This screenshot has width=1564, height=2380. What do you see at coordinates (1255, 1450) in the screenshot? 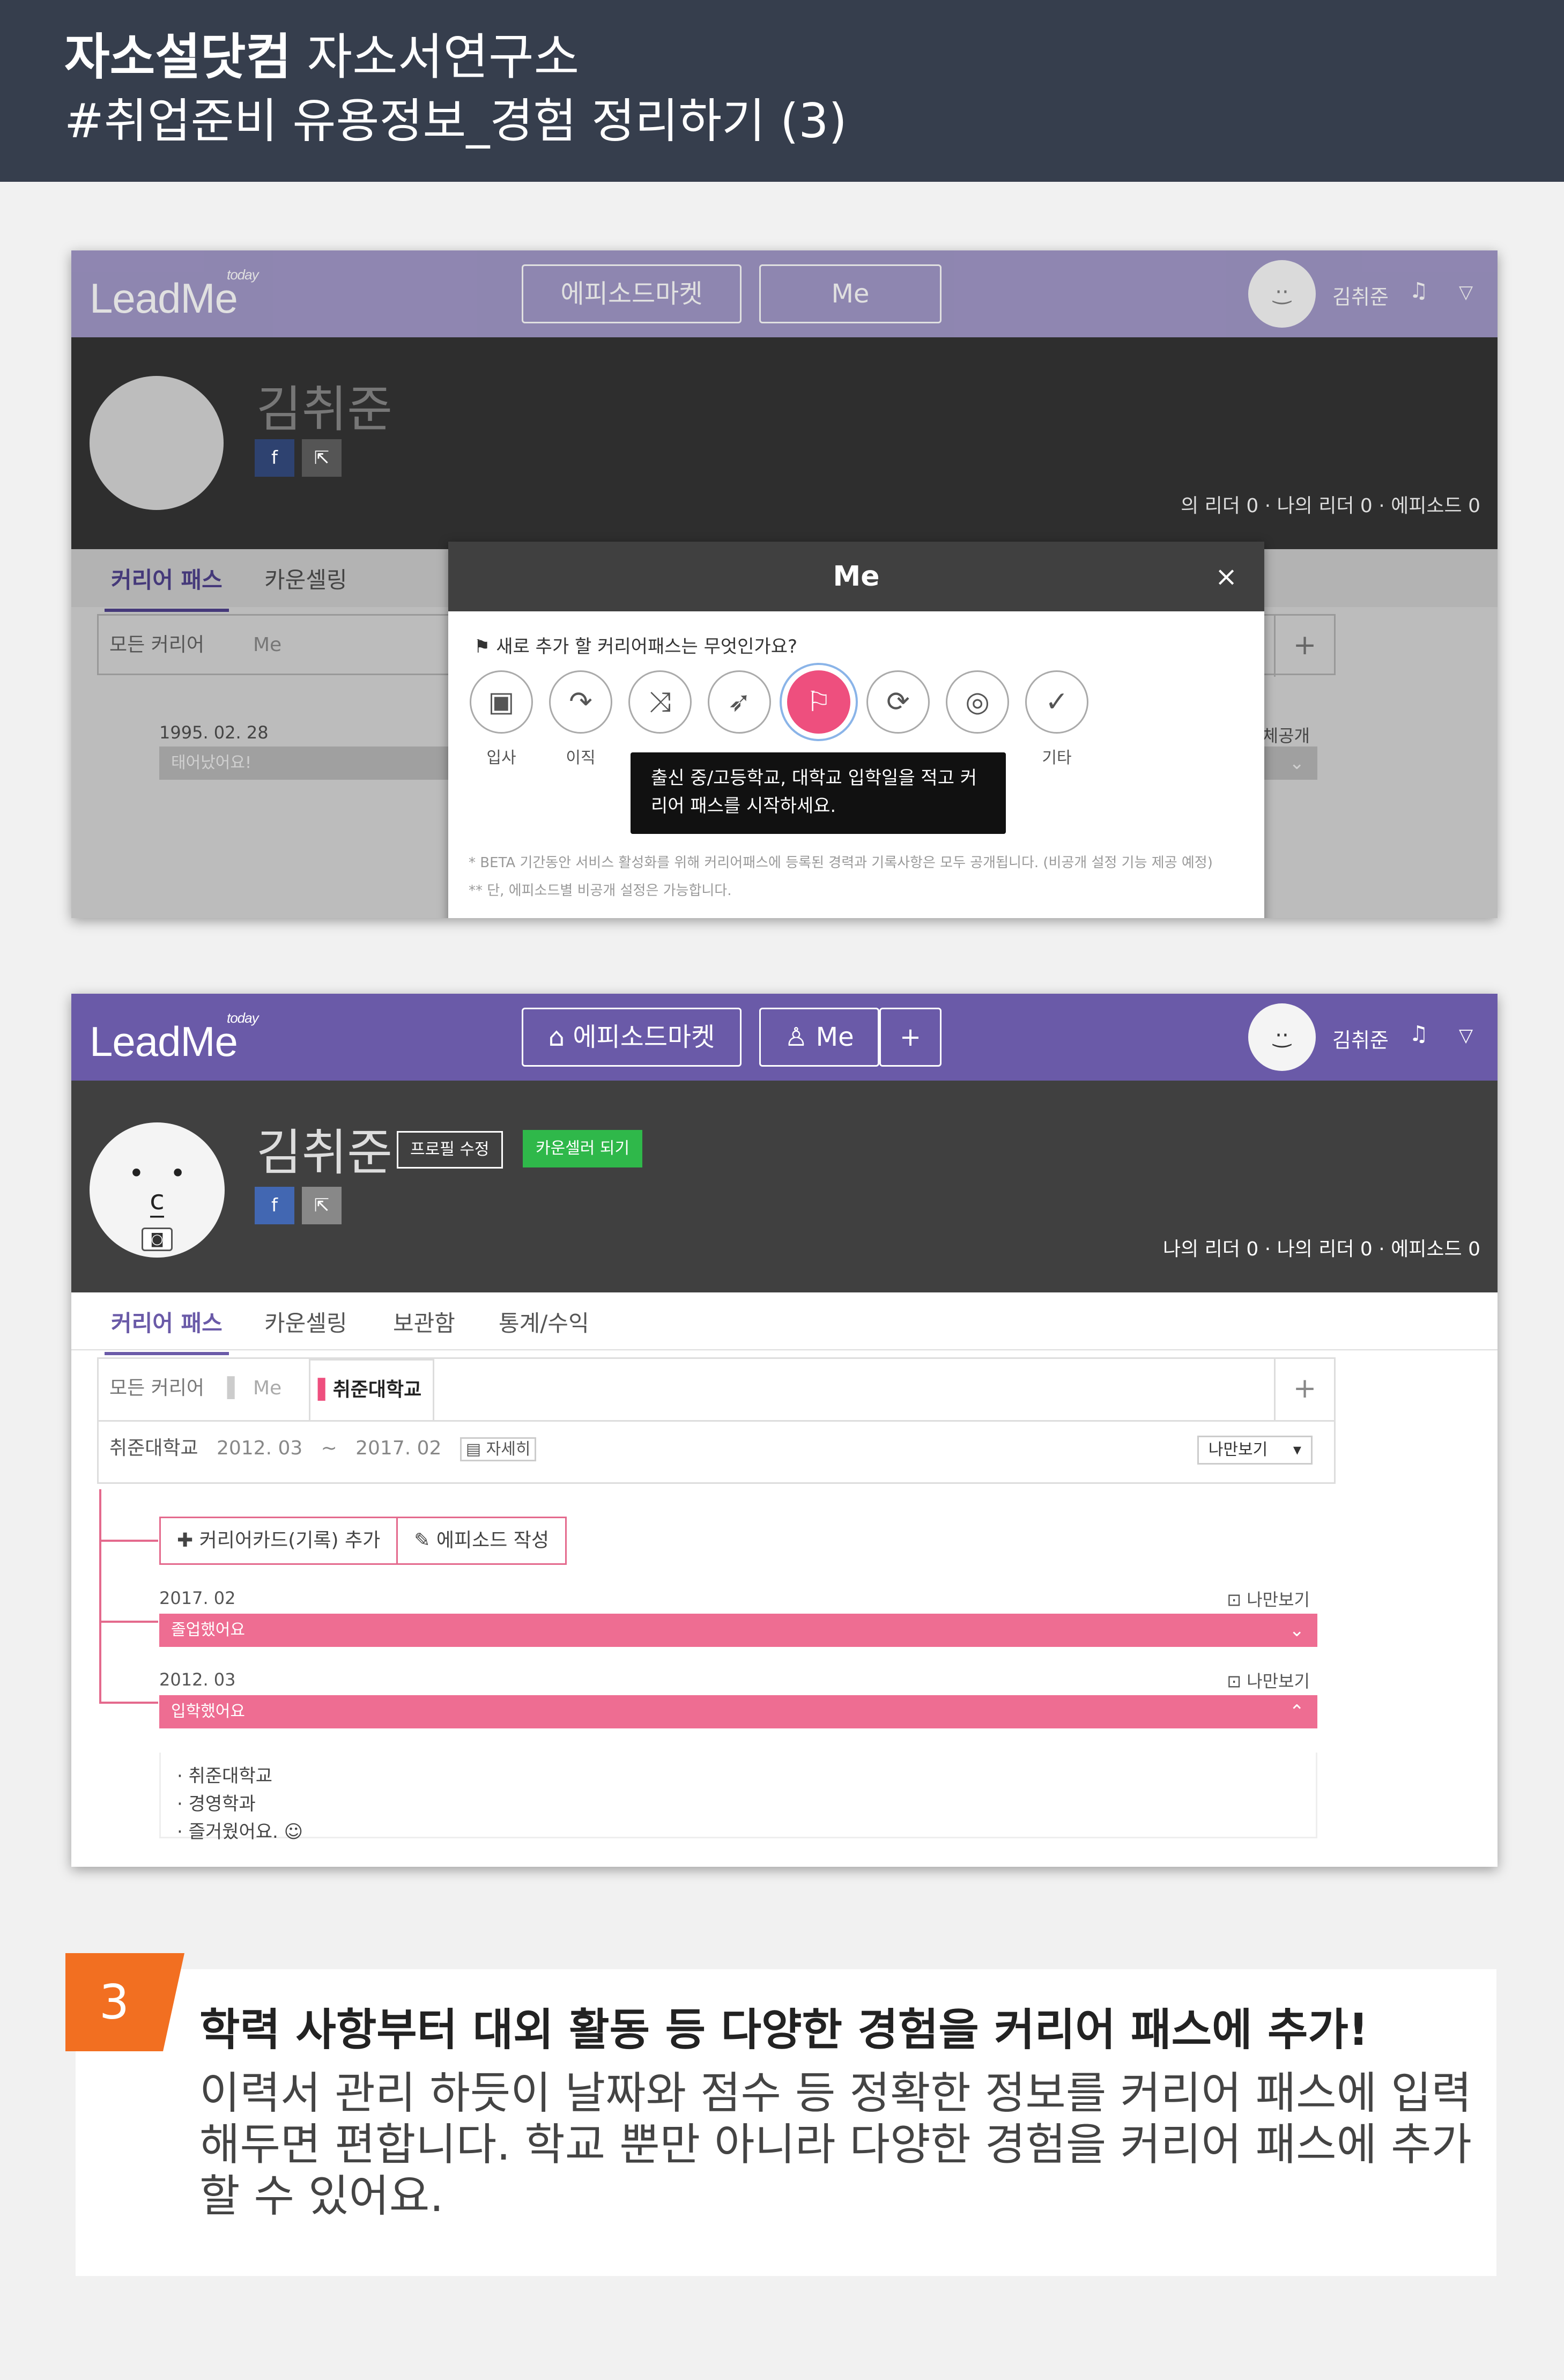
I see `visibility-select: 나만보기 ▾` at bounding box center [1255, 1450].